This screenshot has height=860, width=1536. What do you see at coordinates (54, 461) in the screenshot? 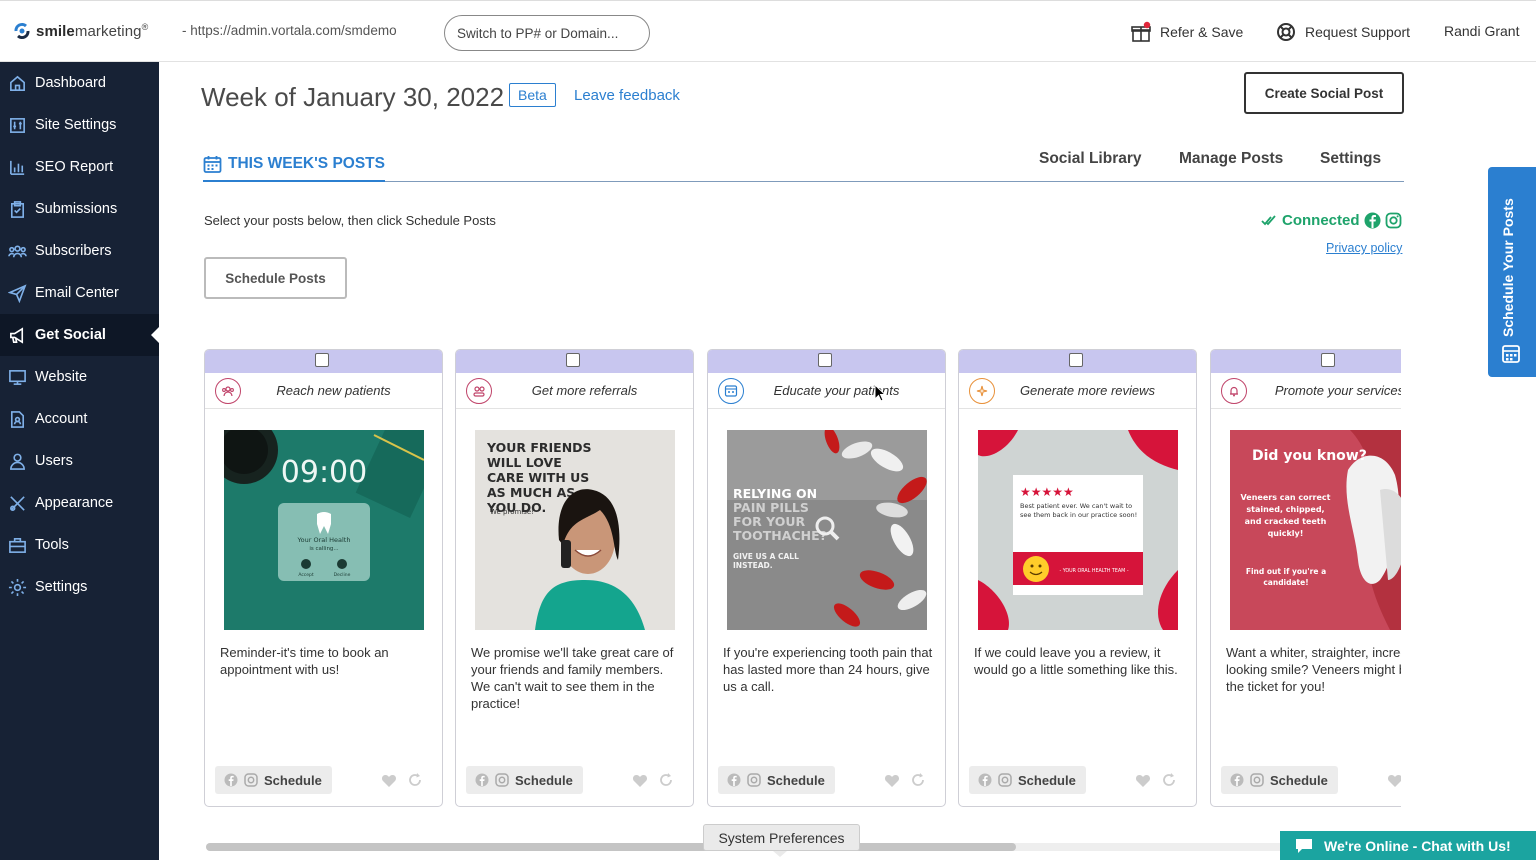
I see `sidebar-item-label: Users` at bounding box center [54, 461].